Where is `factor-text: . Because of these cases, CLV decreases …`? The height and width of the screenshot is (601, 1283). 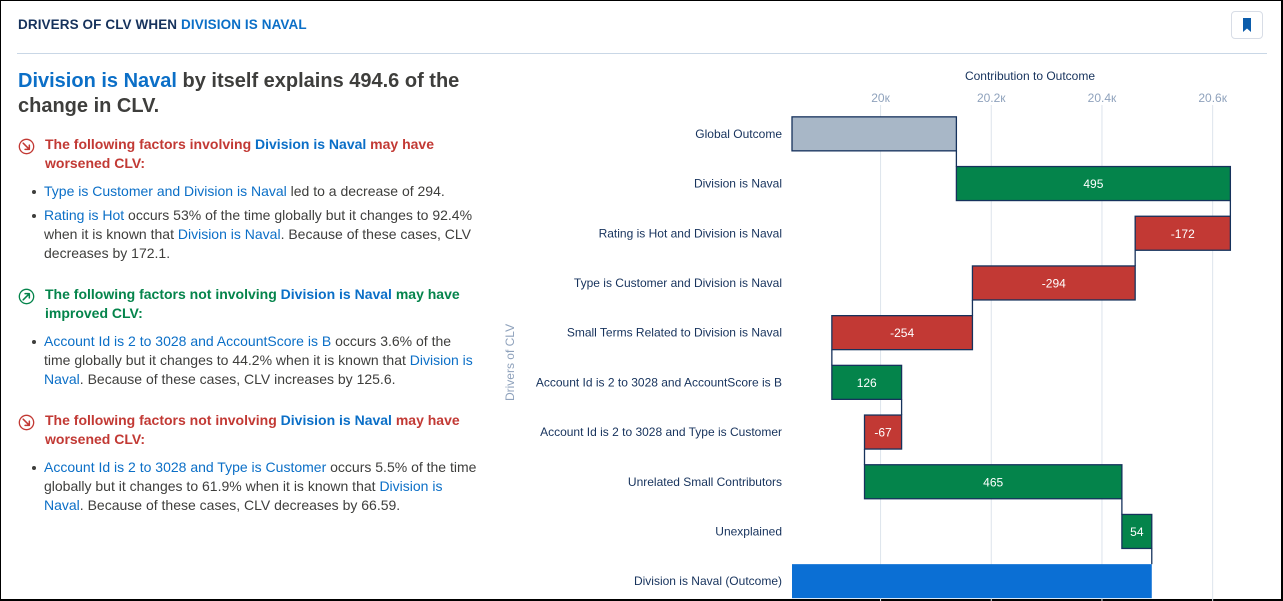 factor-text: . Because of these cases, CLV decreases … is located at coordinates (240, 505).